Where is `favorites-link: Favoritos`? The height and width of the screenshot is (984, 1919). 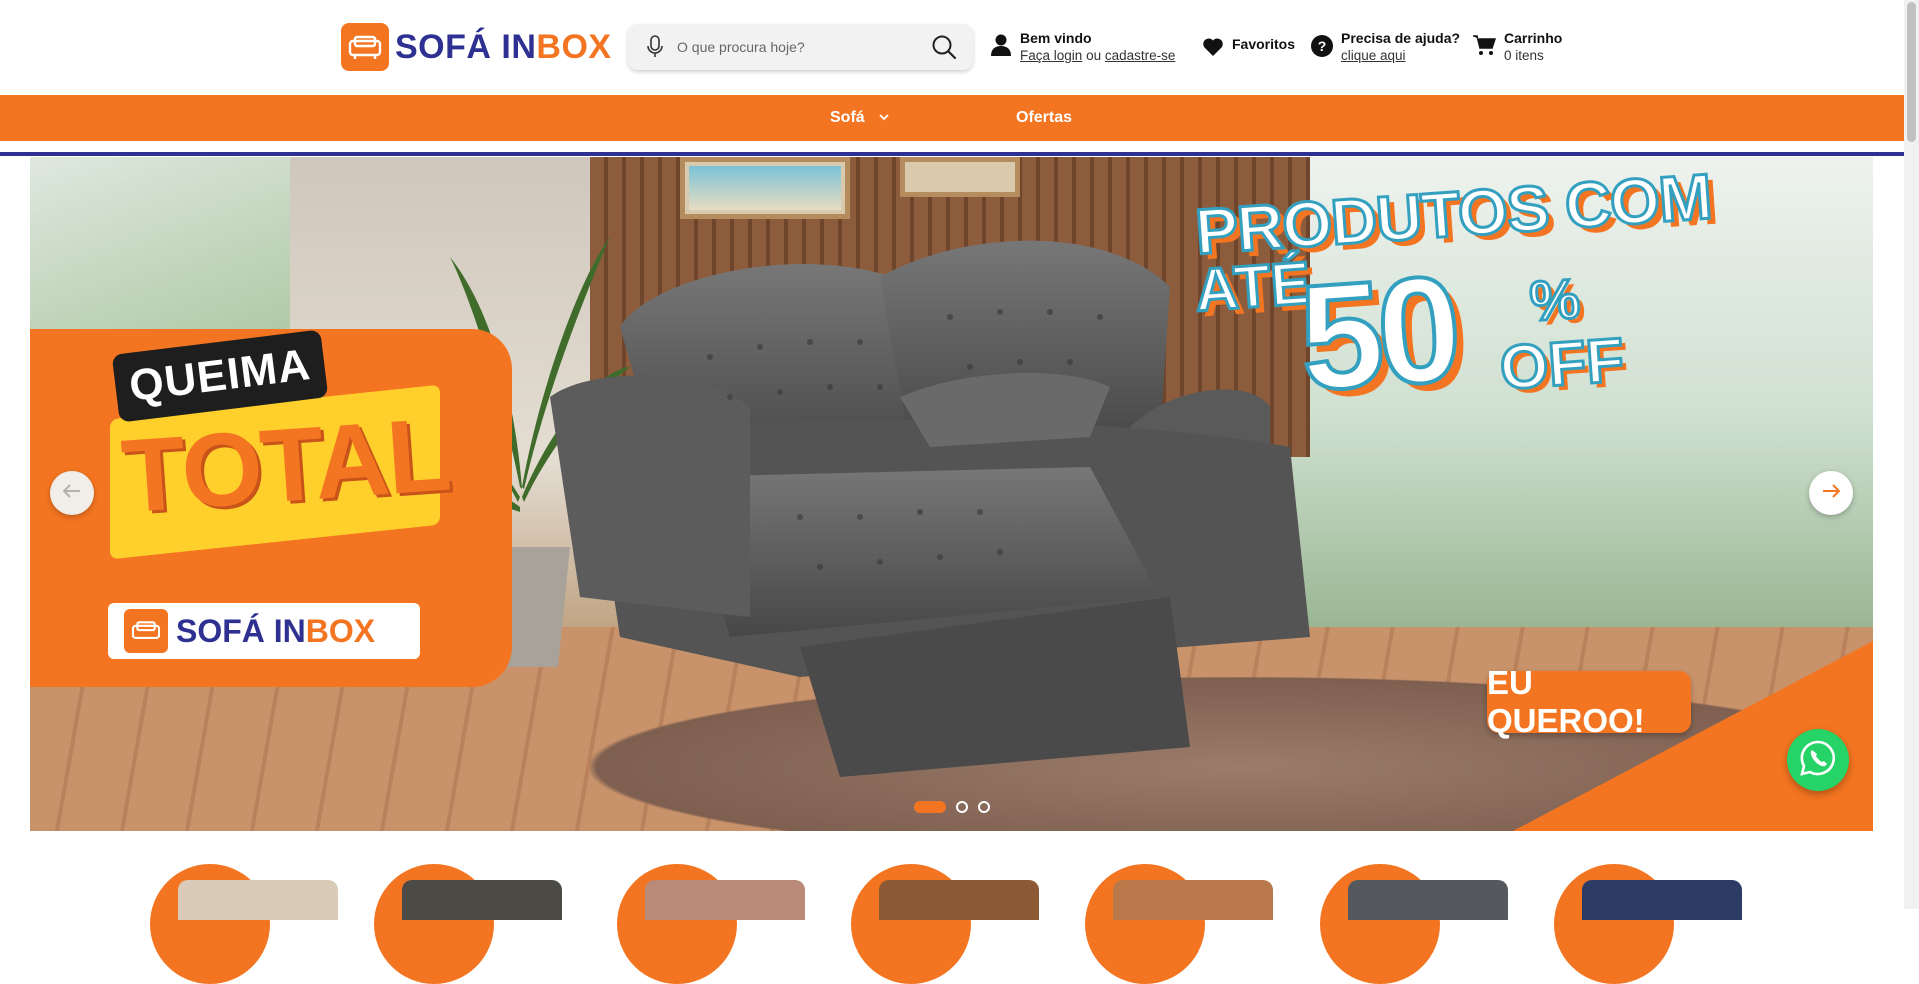
favorites-link: Favoritos is located at coordinates (1248, 48).